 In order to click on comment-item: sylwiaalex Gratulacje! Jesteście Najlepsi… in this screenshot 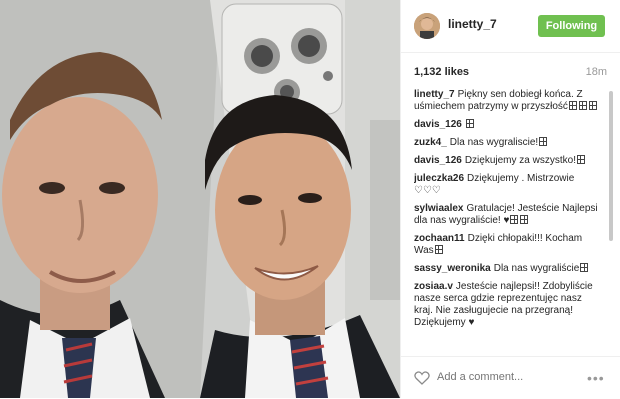, I will do `click(506, 215)`.